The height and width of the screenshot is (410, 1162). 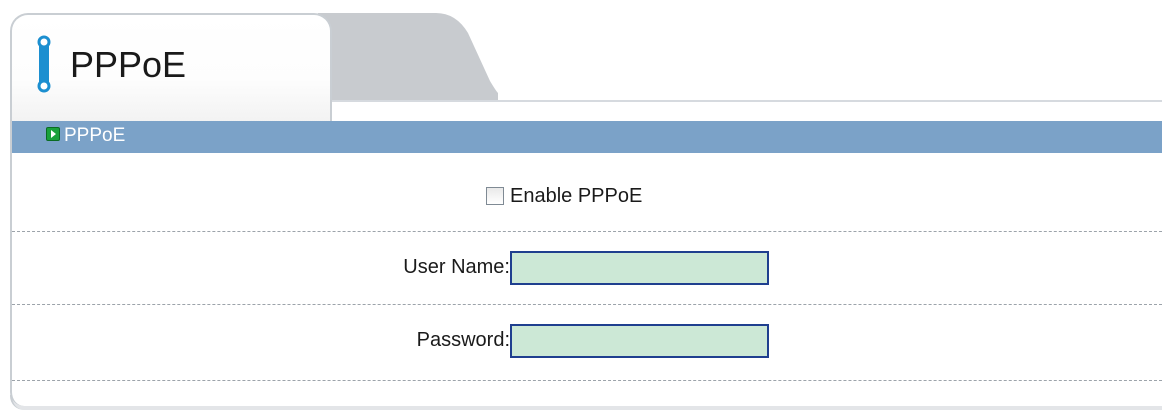 I want to click on username-input, so click(x=639, y=268).